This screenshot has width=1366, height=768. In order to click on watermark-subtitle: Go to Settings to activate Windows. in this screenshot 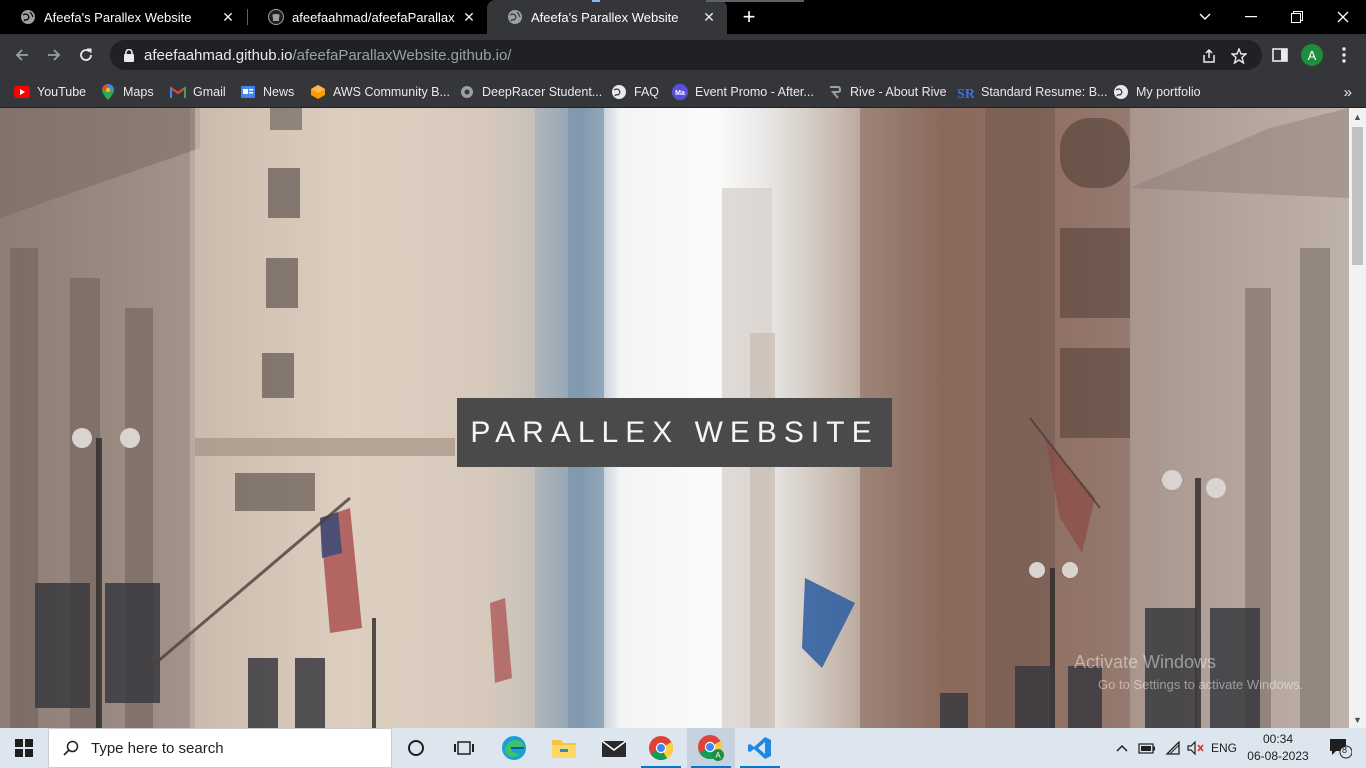, I will do `click(1201, 684)`.